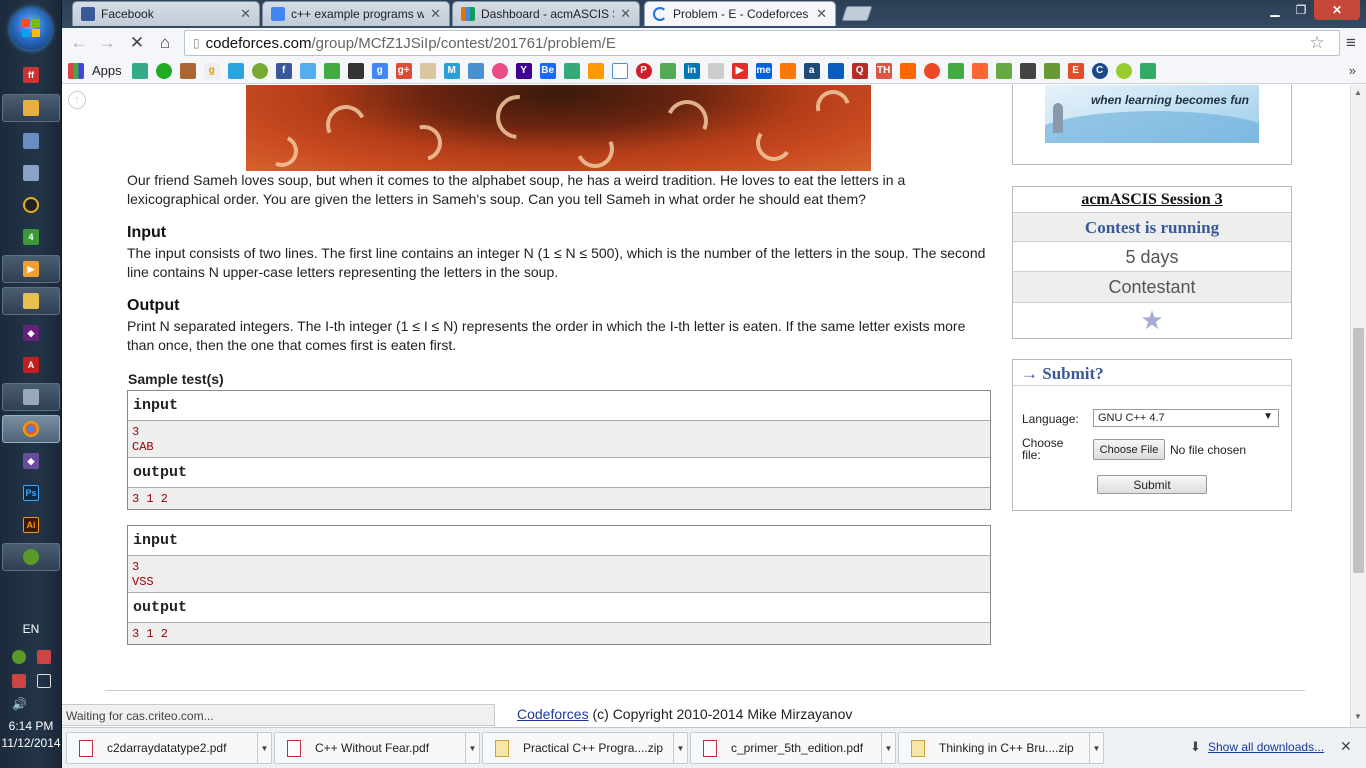 This screenshot has width=1366, height=768. I want to click on bookmark-icon: g, so click(211, 70).